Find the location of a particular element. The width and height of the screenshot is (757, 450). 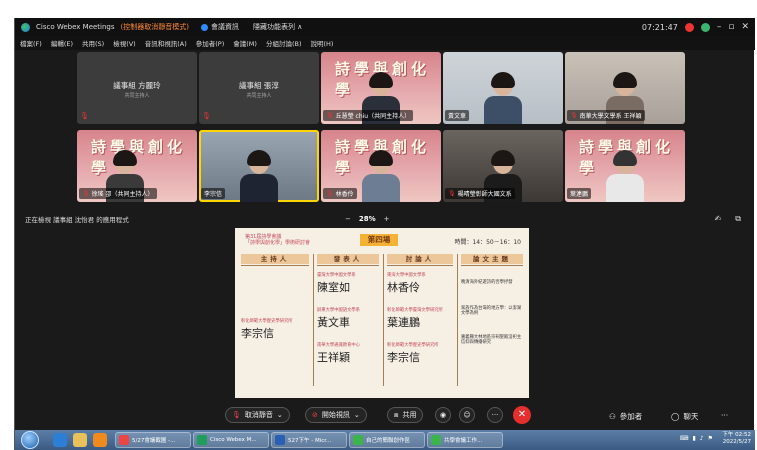

session-round-badge: 第四場 is located at coordinates (379, 240).